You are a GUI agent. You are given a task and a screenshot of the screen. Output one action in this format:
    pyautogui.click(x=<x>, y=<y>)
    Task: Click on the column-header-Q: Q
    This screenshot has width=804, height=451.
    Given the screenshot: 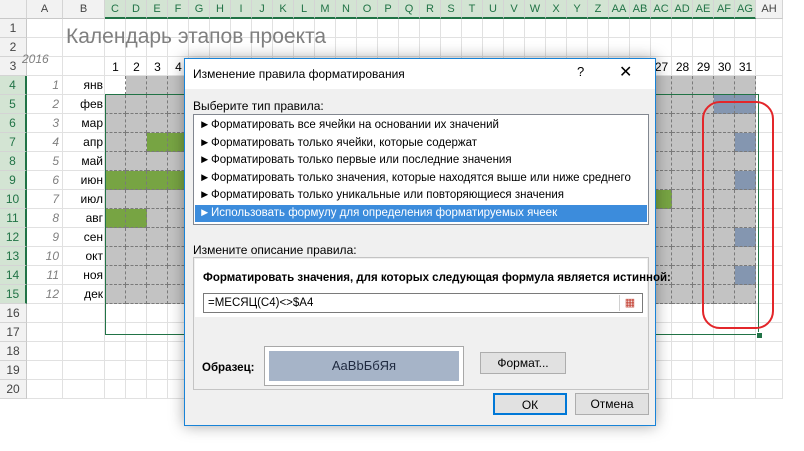 What is the action you would take?
    pyautogui.click(x=409, y=9)
    